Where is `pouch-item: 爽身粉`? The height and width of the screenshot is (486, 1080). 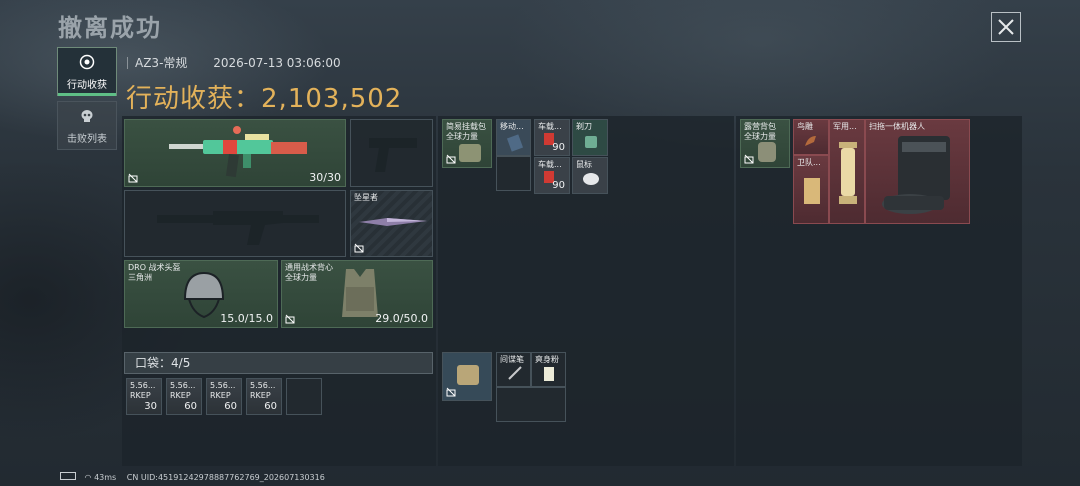 pouch-item: 爽身粉 is located at coordinates (548, 369).